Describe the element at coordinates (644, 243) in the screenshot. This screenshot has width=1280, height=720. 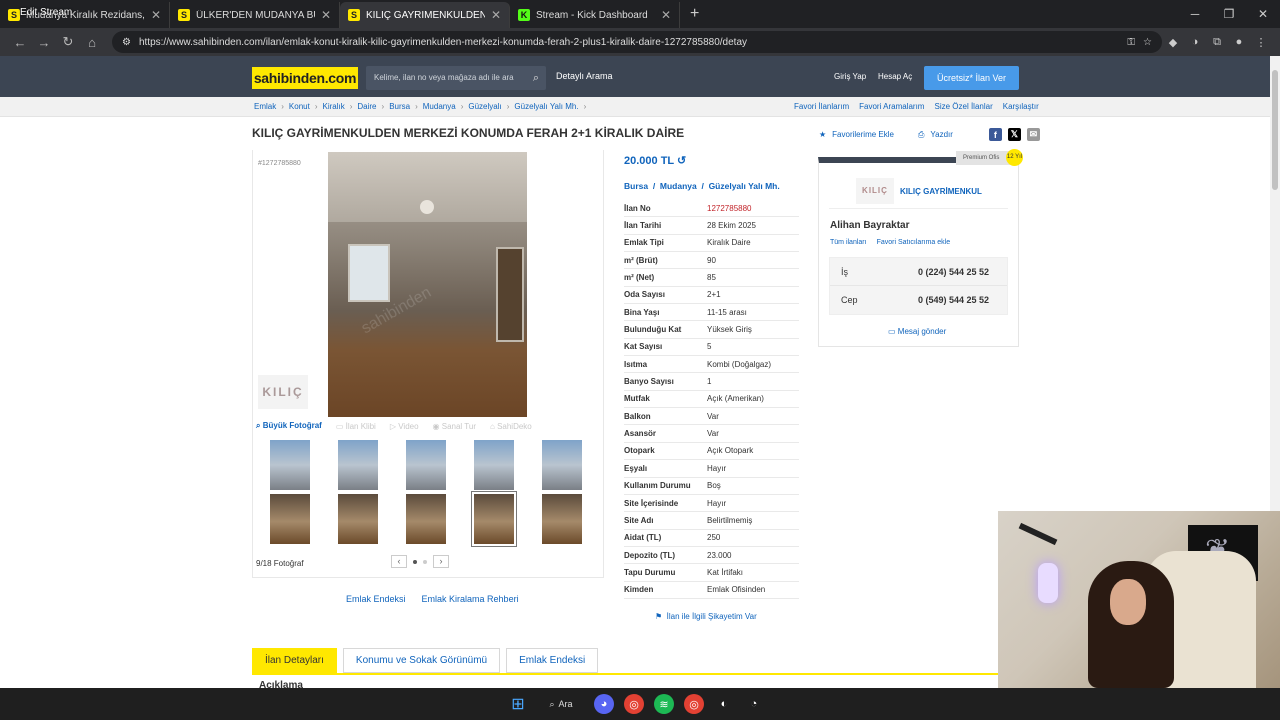
I see `detail-label: Emlak Tipi` at that location.